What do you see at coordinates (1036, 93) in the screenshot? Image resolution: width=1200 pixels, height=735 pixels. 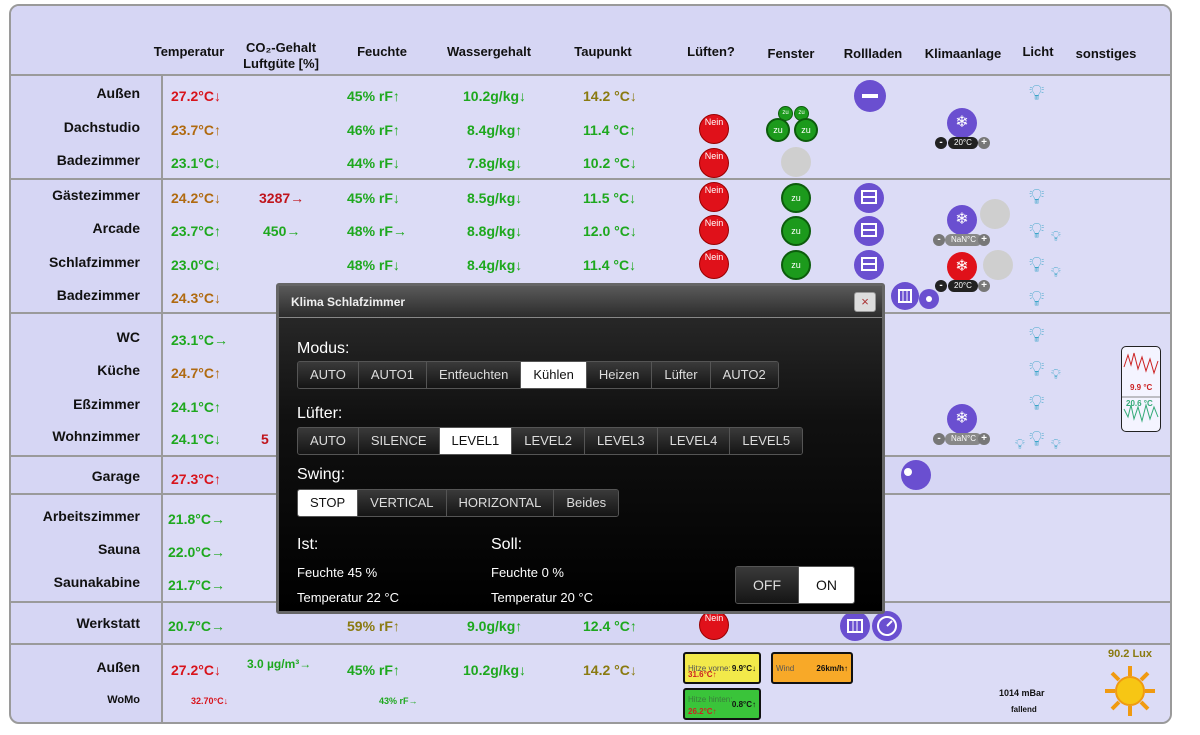 I see `licht-aussen-icon: 💡︎` at bounding box center [1036, 93].